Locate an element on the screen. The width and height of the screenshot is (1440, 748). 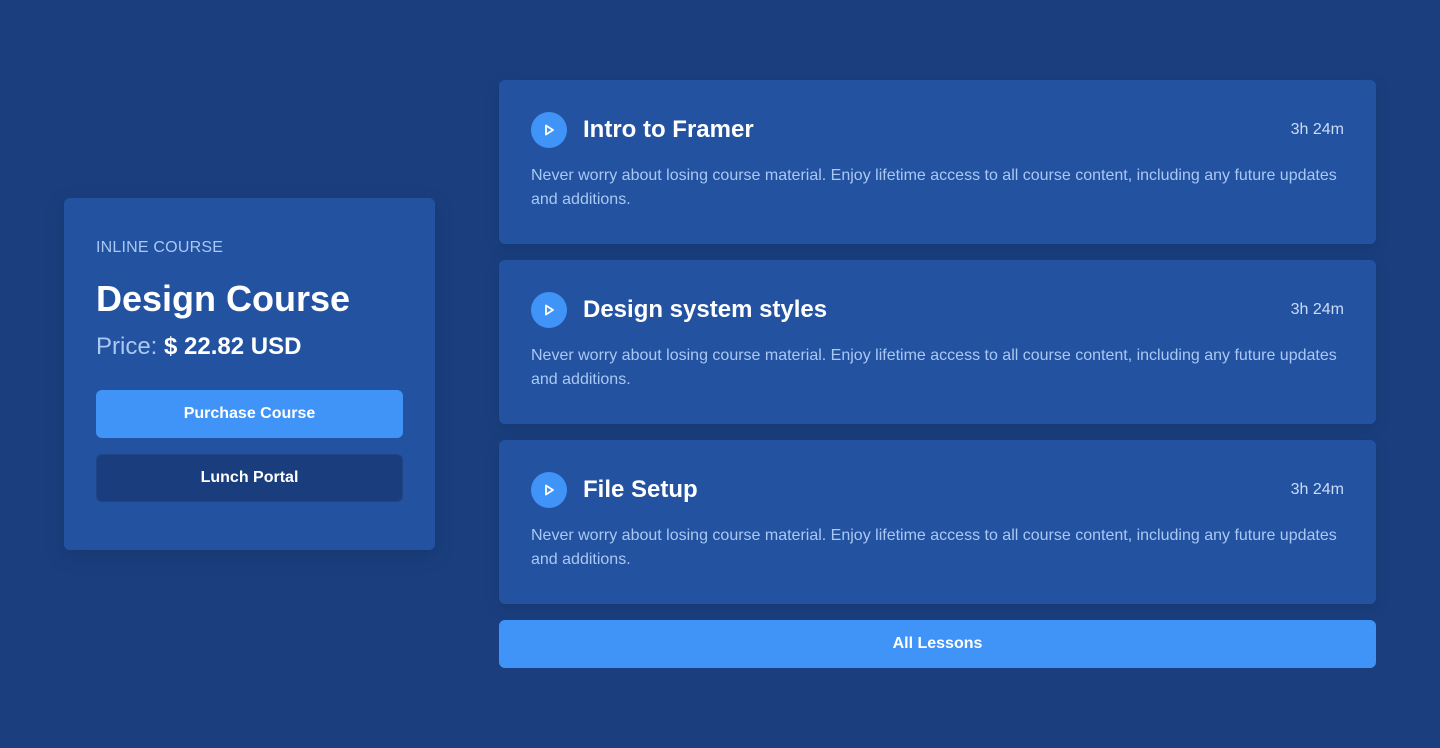
purchase-course-button: Purchase Course is located at coordinates (249, 414).